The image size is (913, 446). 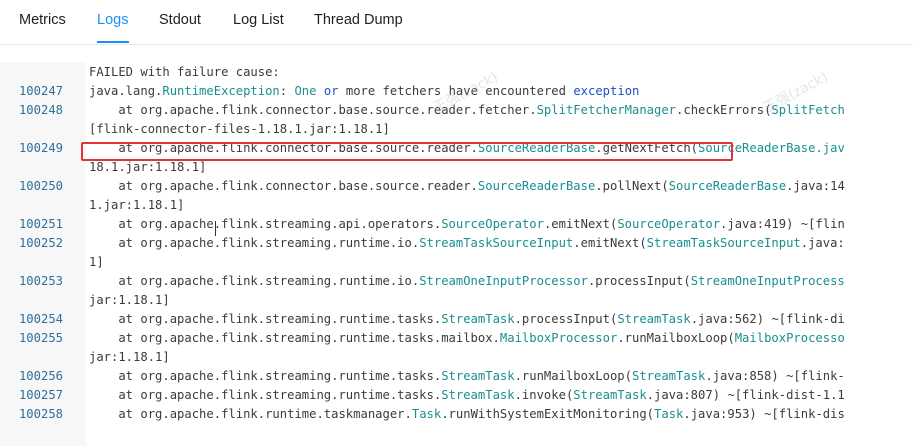 I want to click on log-line-continuation: 1.jar:1.18.1], so click(x=456, y=205).